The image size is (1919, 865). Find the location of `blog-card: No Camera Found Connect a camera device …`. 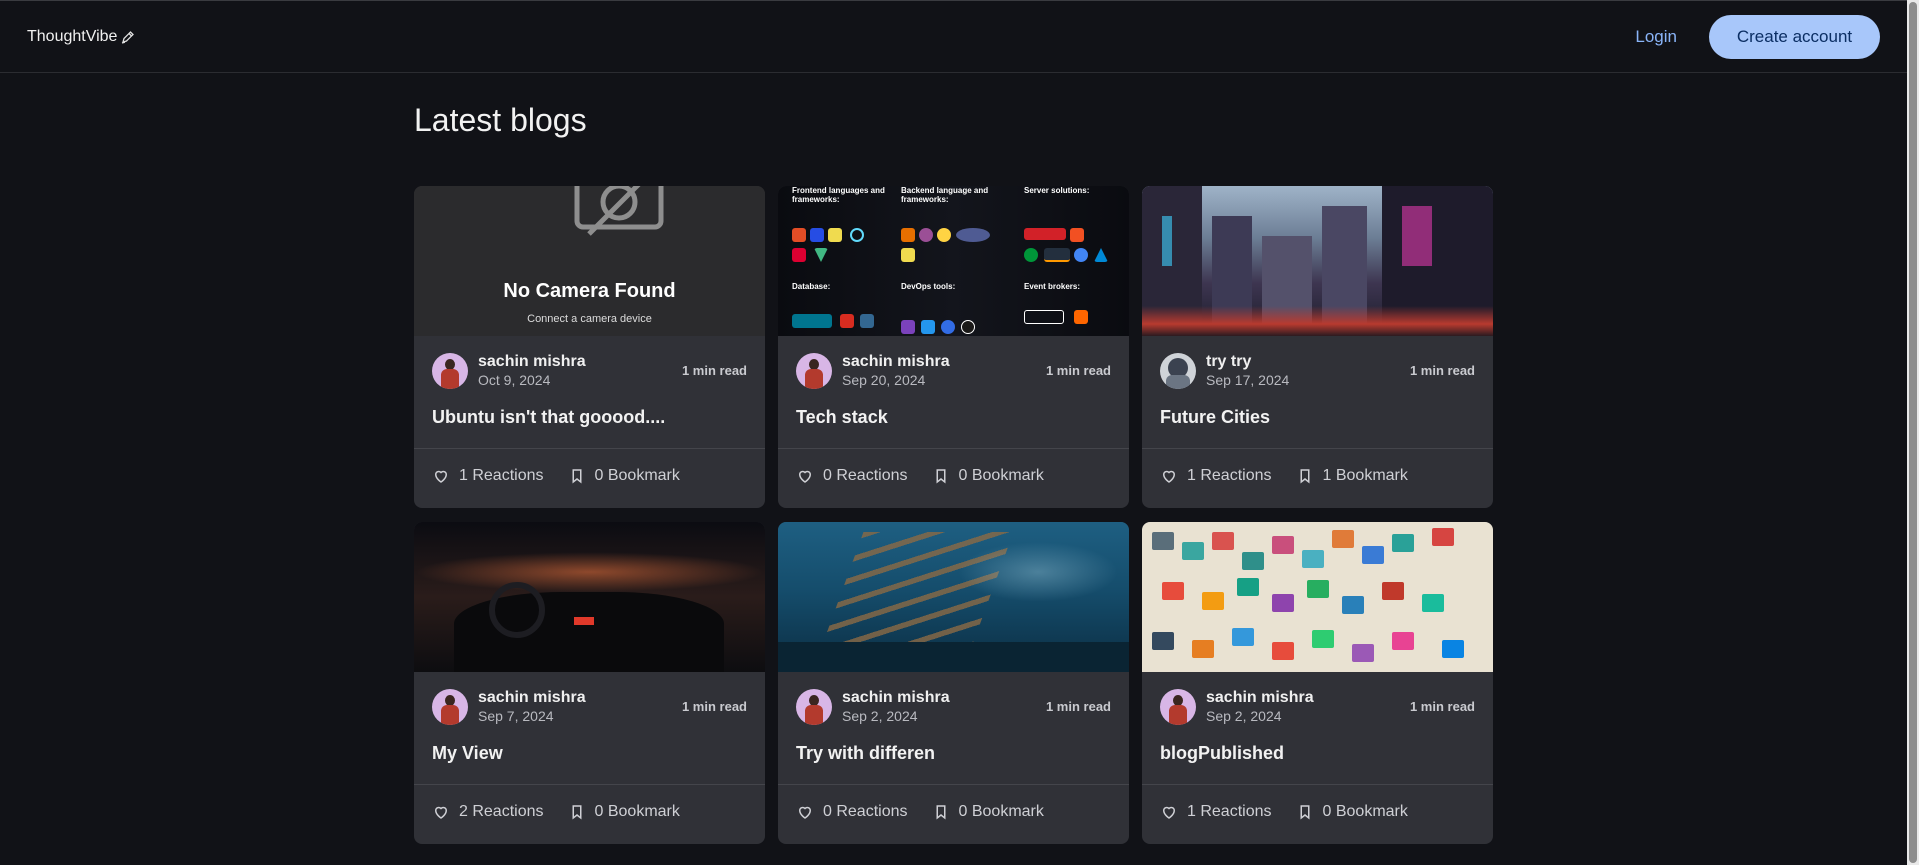

blog-card: No Camera Found Connect a camera device … is located at coordinates (589, 347).